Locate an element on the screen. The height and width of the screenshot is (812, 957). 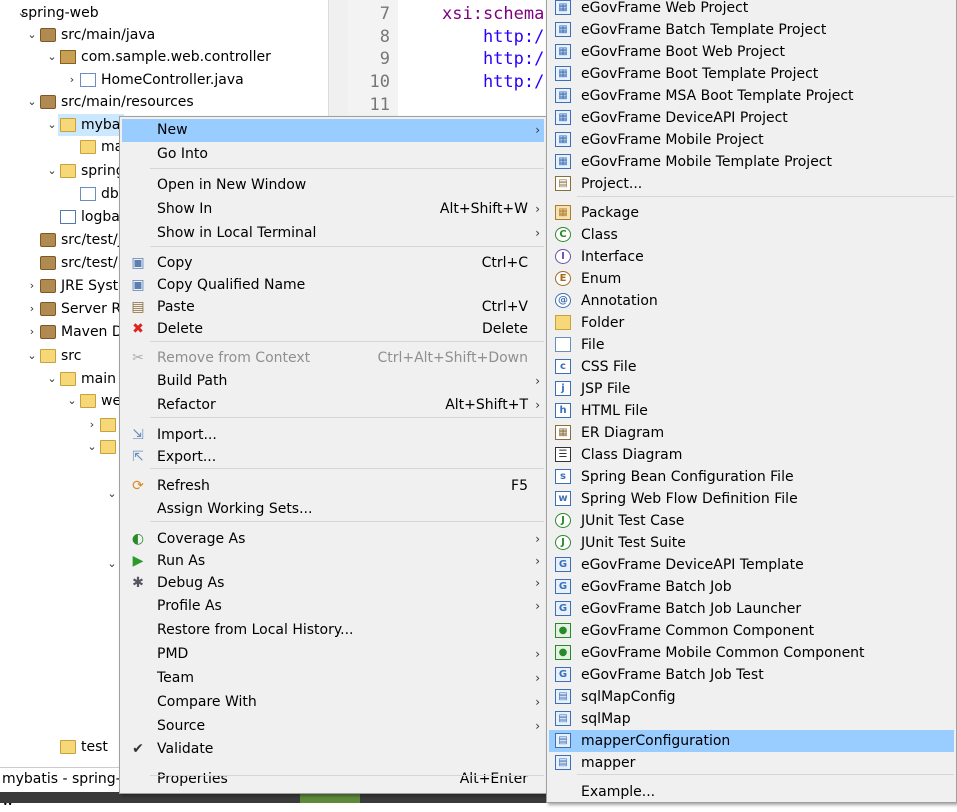
tree-node: ⌄ spring-web is located at coordinates (164, 13).